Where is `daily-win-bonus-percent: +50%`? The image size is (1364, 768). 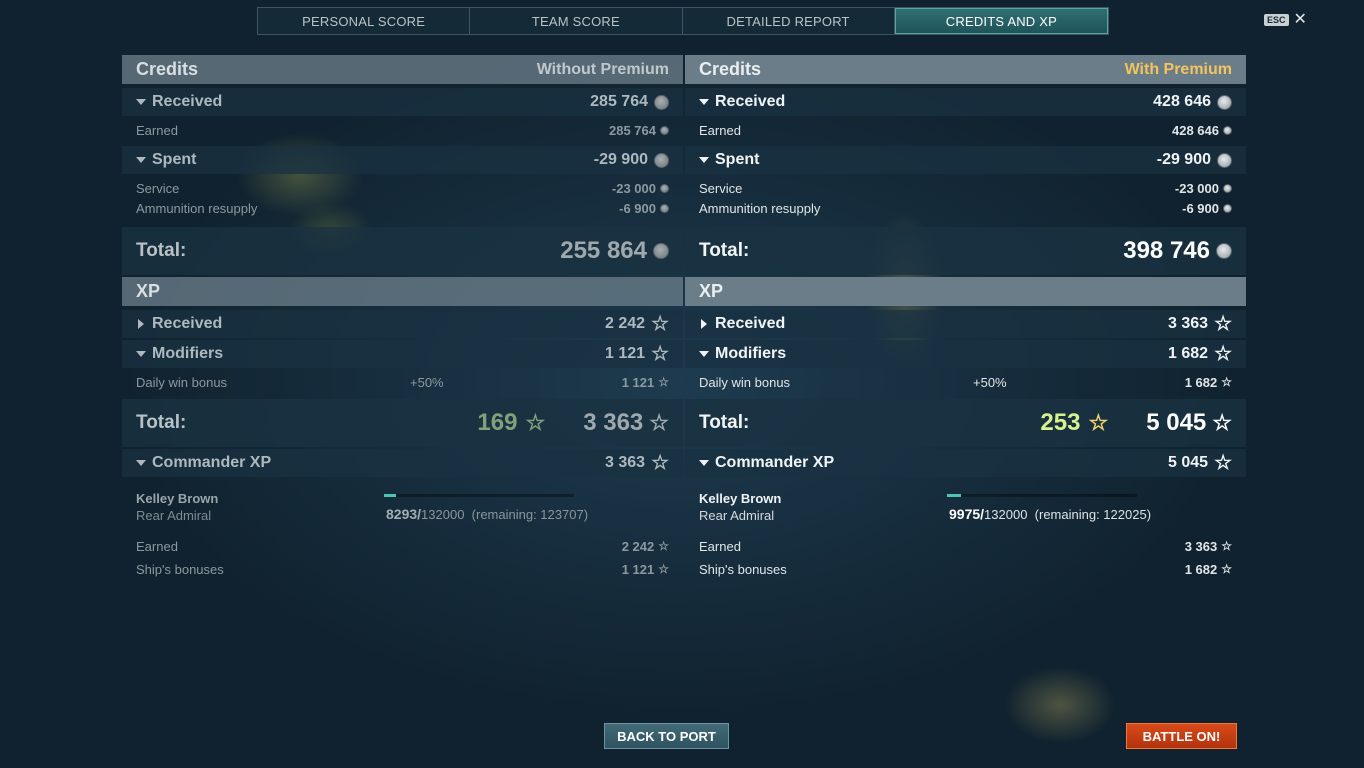 daily-win-bonus-percent: +50% is located at coordinates (427, 382).